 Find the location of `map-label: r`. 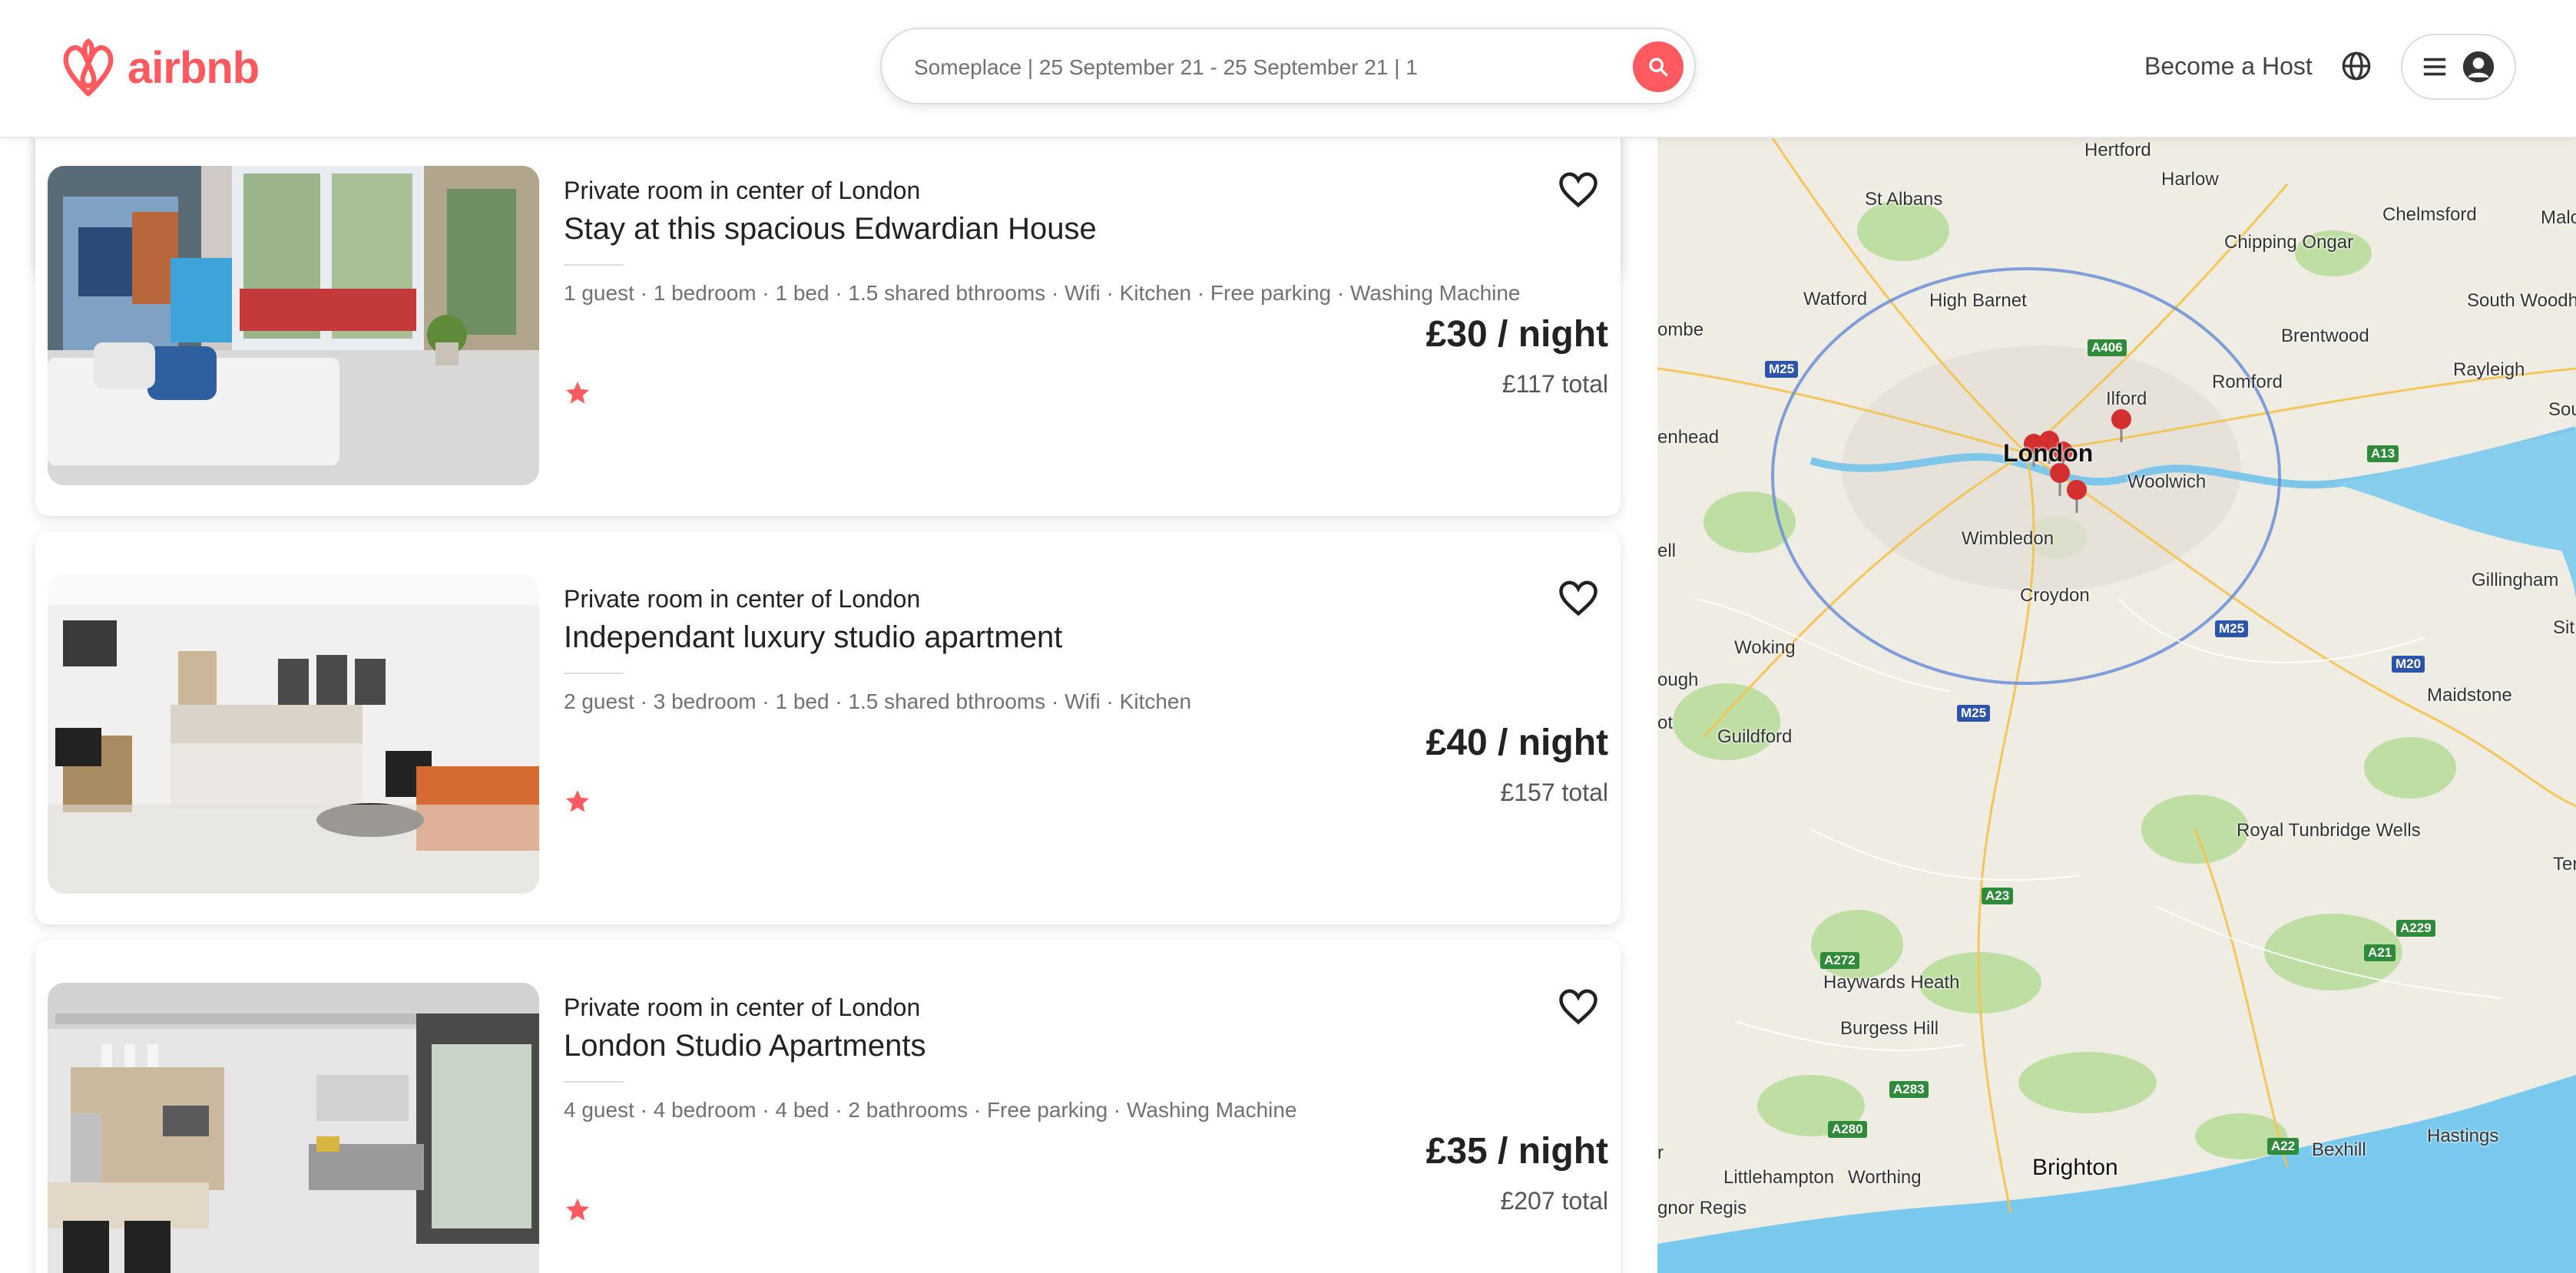

map-label: r is located at coordinates (1661, 1152).